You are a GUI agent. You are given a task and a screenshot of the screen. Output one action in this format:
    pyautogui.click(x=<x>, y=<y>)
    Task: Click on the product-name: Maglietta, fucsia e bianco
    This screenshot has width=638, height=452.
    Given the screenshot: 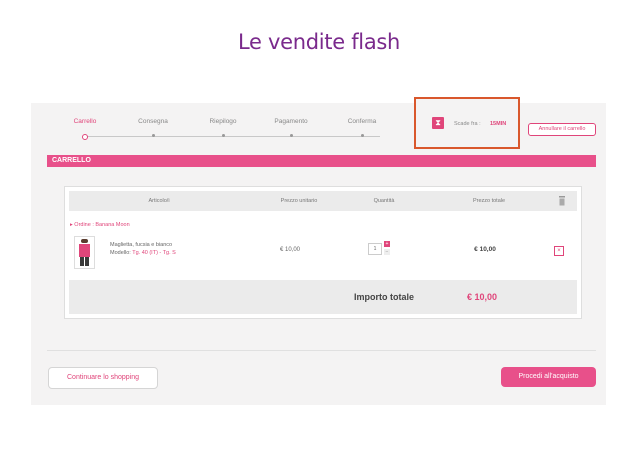 What is the action you would take?
    pyautogui.click(x=141, y=245)
    